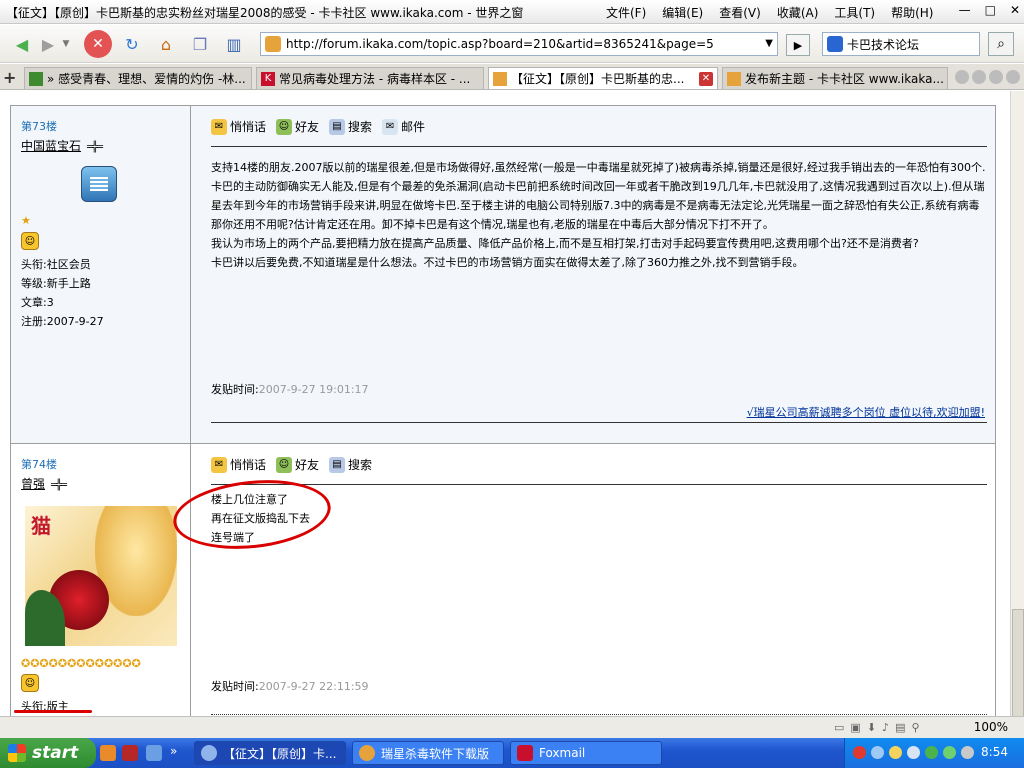 The height and width of the screenshot is (768, 1024). Describe the element at coordinates (284, 126) in the screenshot. I see `friend-icon: ☺` at that location.